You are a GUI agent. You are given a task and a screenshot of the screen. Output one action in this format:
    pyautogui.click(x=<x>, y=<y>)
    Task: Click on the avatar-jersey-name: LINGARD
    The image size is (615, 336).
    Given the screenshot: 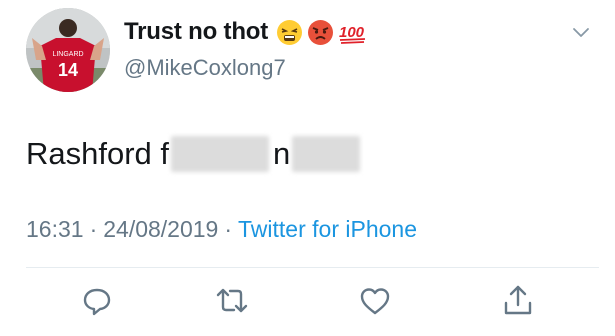 What is the action you would take?
    pyautogui.click(x=67, y=54)
    